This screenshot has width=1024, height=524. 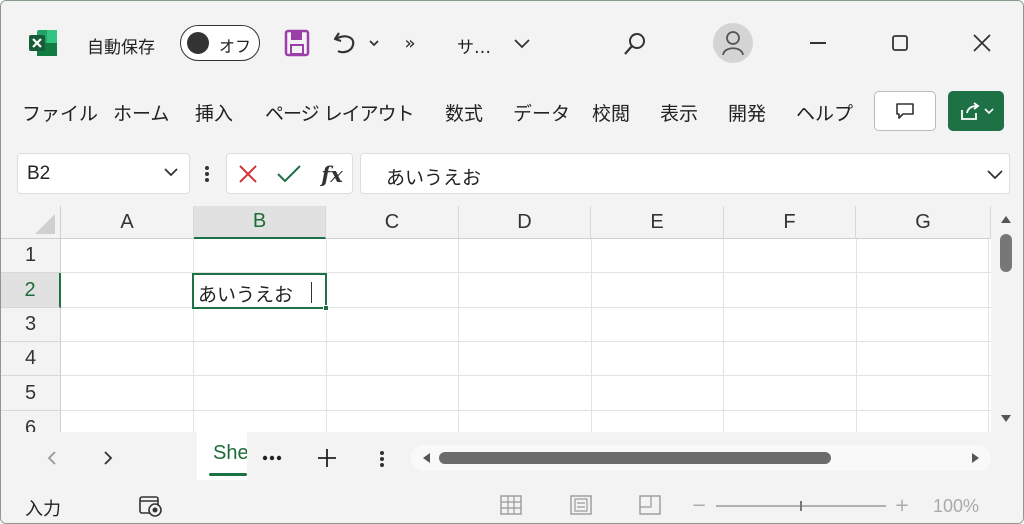 I want to click on formula-input: あいうえお, so click(x=685, y=173).